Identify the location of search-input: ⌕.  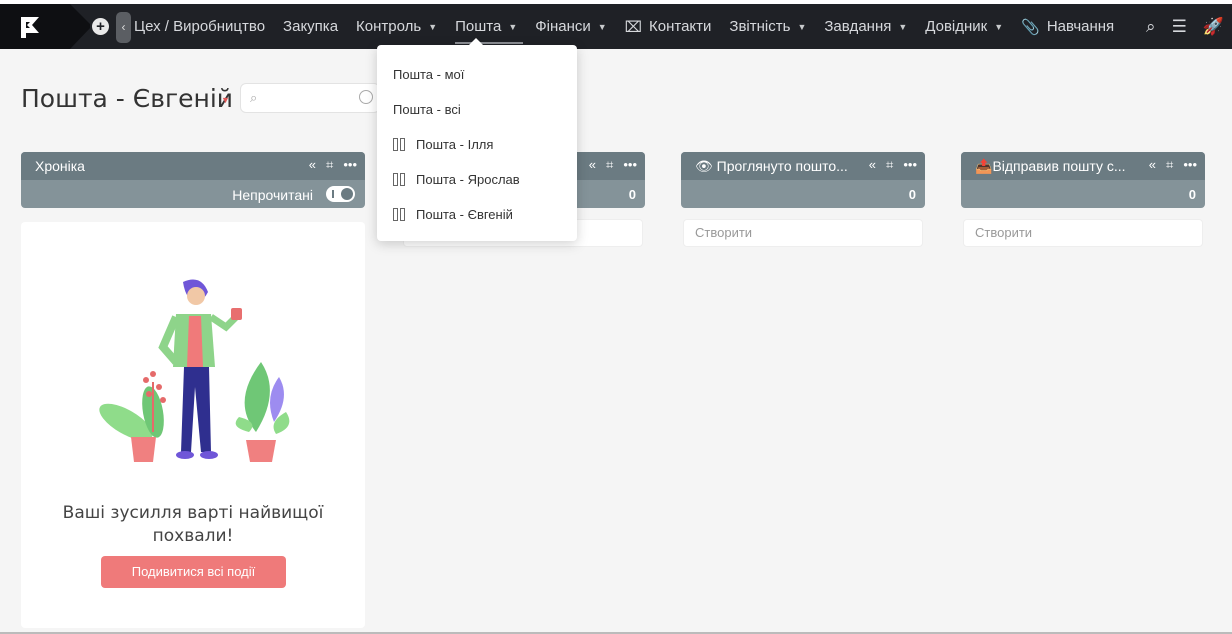
(310, 98).